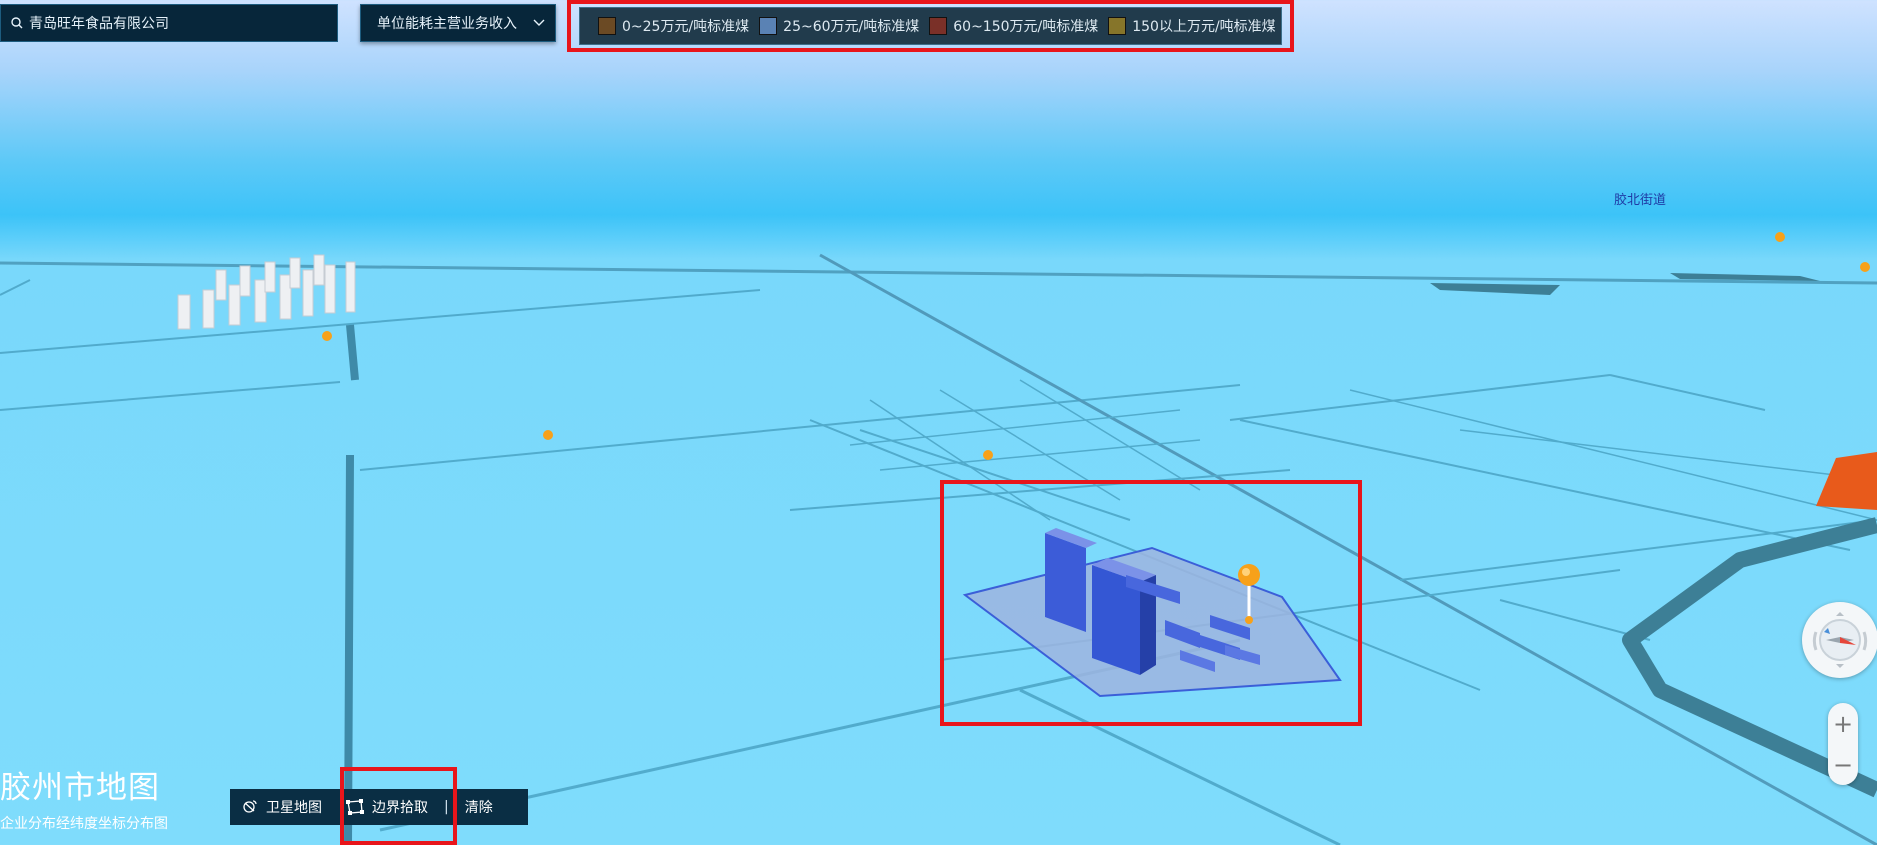  I want to click on clear-label: 清除, so click(478, 808).